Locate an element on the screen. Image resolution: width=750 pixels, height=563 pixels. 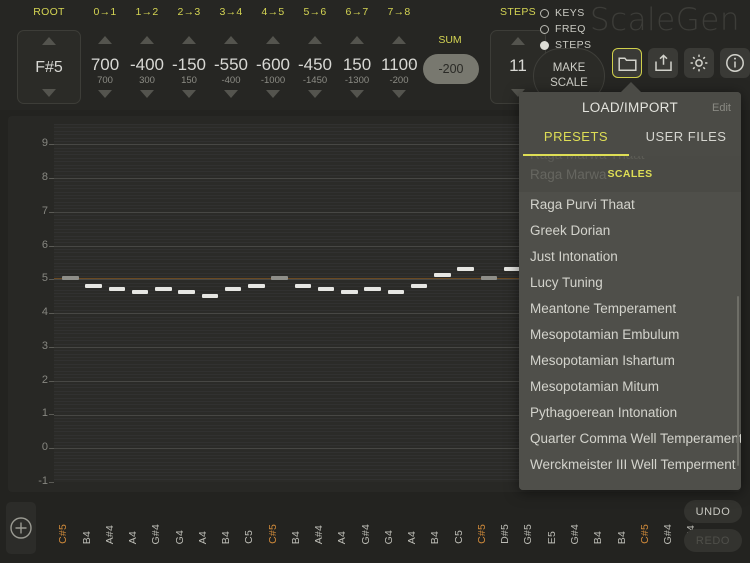
panel-scrollbar is located at coordinates (737, 381).